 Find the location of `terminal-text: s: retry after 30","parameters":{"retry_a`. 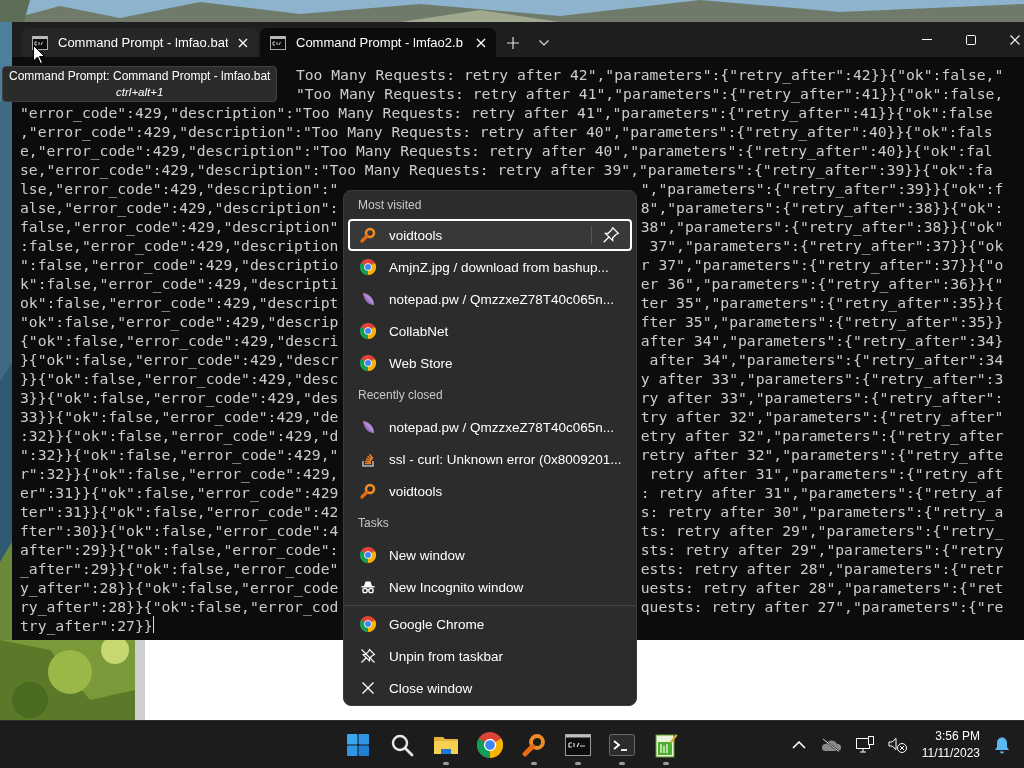

terminal-text: s: retry after 30","parameters":{"retry_a is located at coordinates (822, 511).